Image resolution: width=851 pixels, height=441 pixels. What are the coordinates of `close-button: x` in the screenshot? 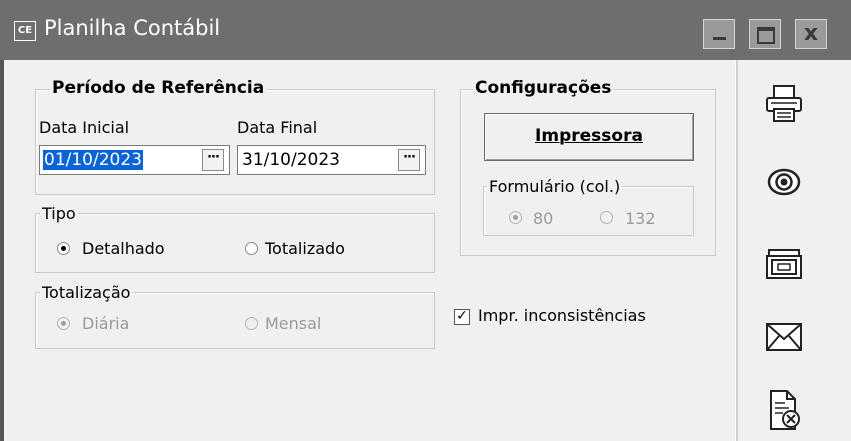 It's located at (811, 34).